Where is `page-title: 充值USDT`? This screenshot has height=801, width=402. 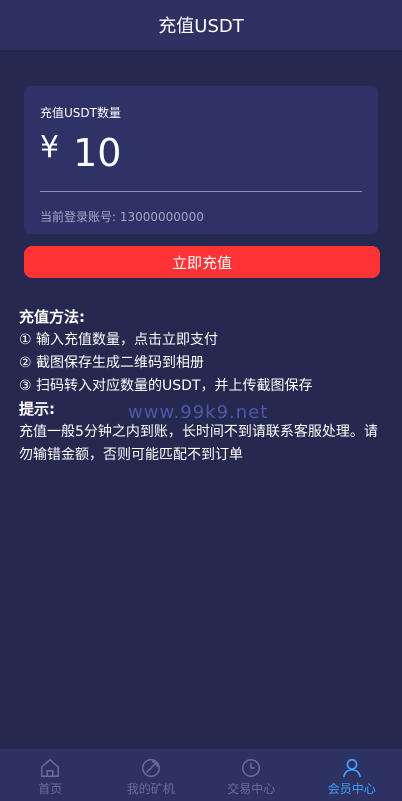
page-title: 充值USDT is located at coordinates (201, 26).